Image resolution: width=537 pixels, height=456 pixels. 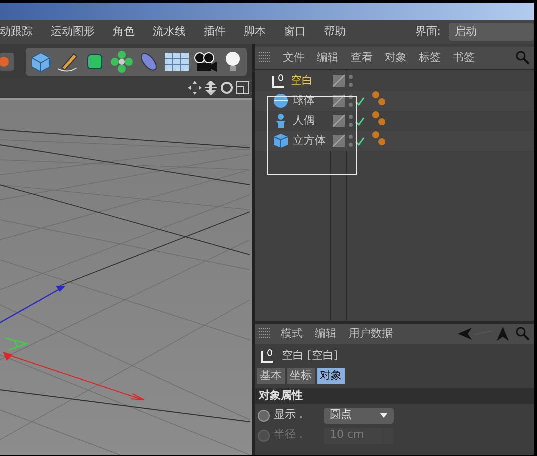 What do you see at coordinates (281, 141) in the screenshot?
I see `cube-icon` at bounding box center [281, 141].